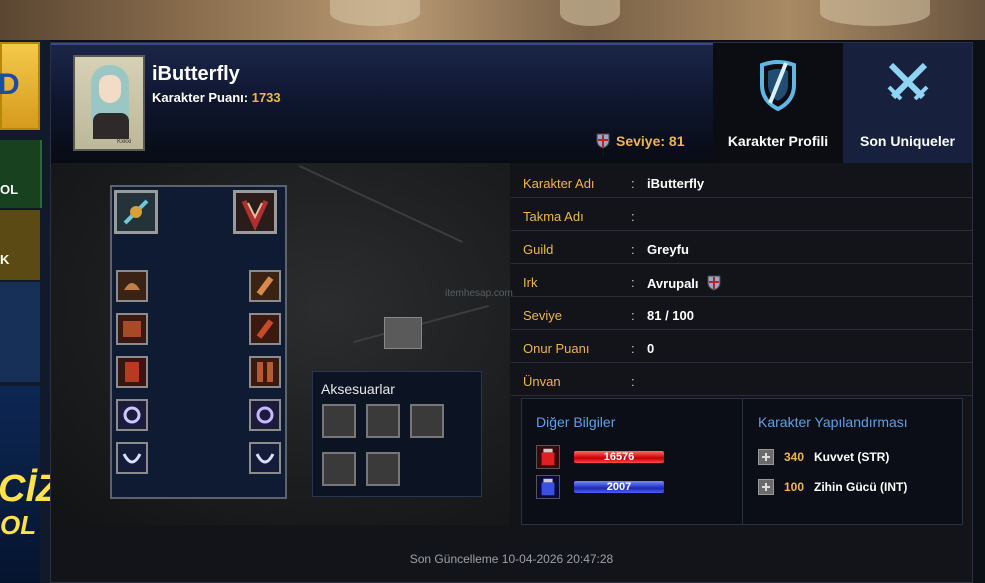 This screenshot has height=583, width=985. Describe the element at coordinates (200, 97) in the screenshot. I see `character-score-label: Karakter Puanı:` at that location.